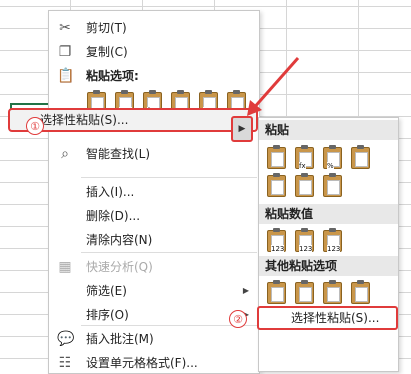 This screenshot has width=411, height=374. Describe the element at coordinates (98, 76) in the screenshot. I see `menu-paste-options-header: 📋 粘贴选项:` at that location.